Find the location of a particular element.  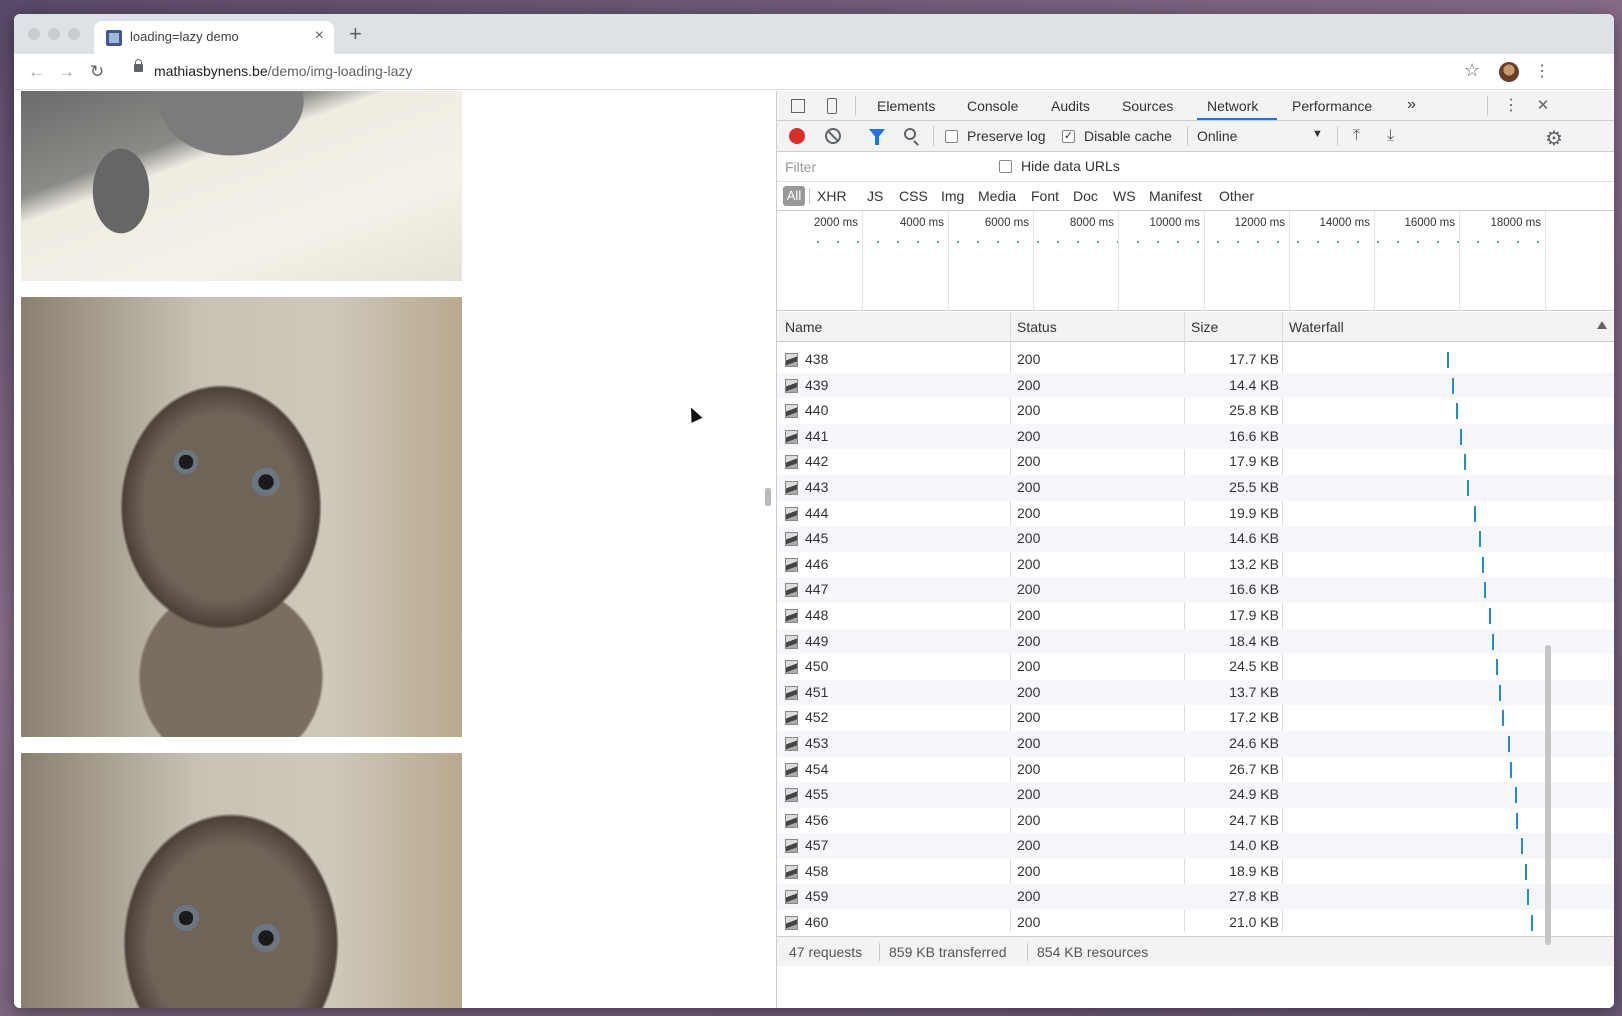

request-name: 455 is located at coordinates (817, 794).